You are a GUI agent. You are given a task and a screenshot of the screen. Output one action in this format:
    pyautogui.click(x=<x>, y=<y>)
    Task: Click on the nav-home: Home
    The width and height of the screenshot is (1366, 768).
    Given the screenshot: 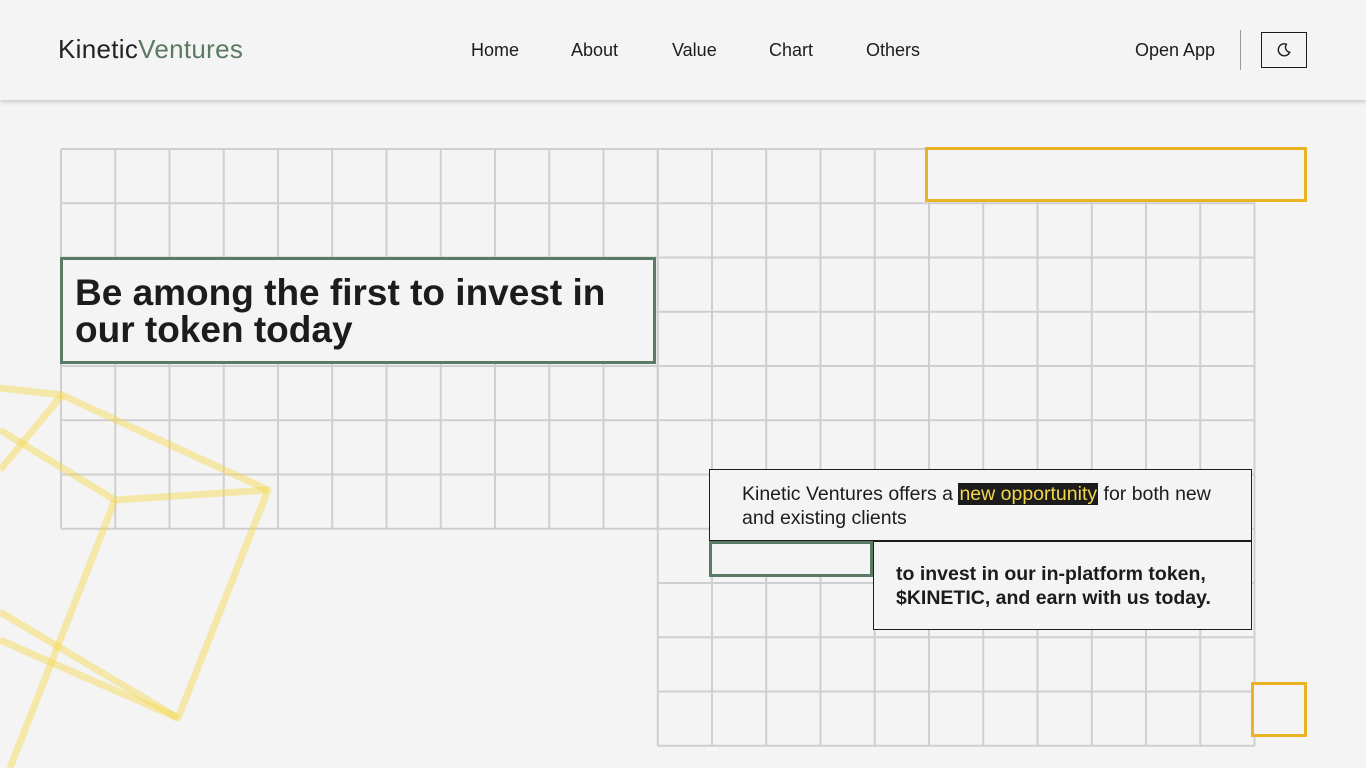 What is the action you would take?
    pyautogui.click(x=495, y=50)
    